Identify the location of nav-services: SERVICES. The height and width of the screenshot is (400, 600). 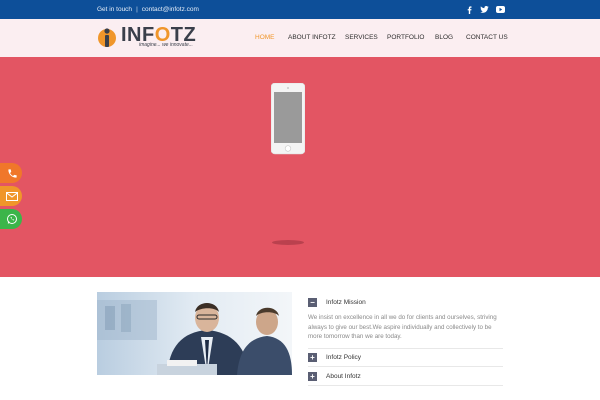
(361, 38).